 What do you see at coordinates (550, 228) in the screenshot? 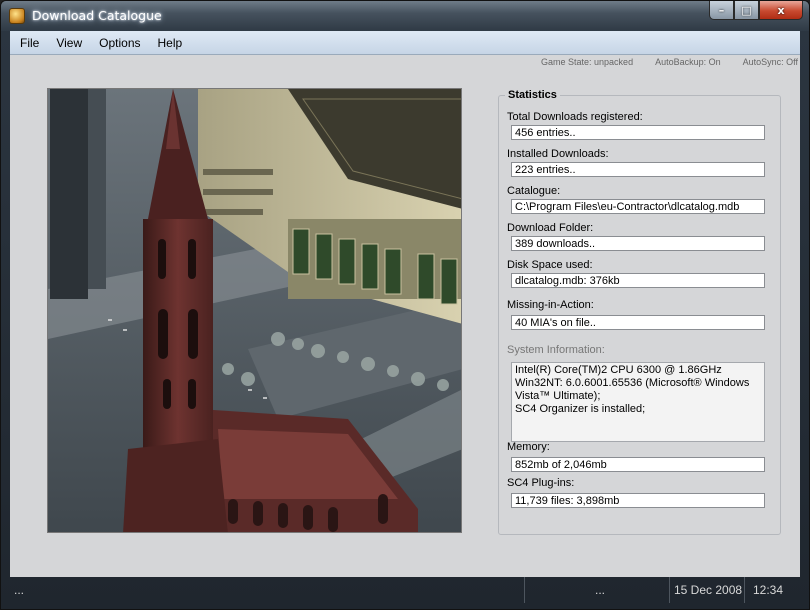
I see `download-folder-label: Download Folder:` at bounding box center [550, 228].